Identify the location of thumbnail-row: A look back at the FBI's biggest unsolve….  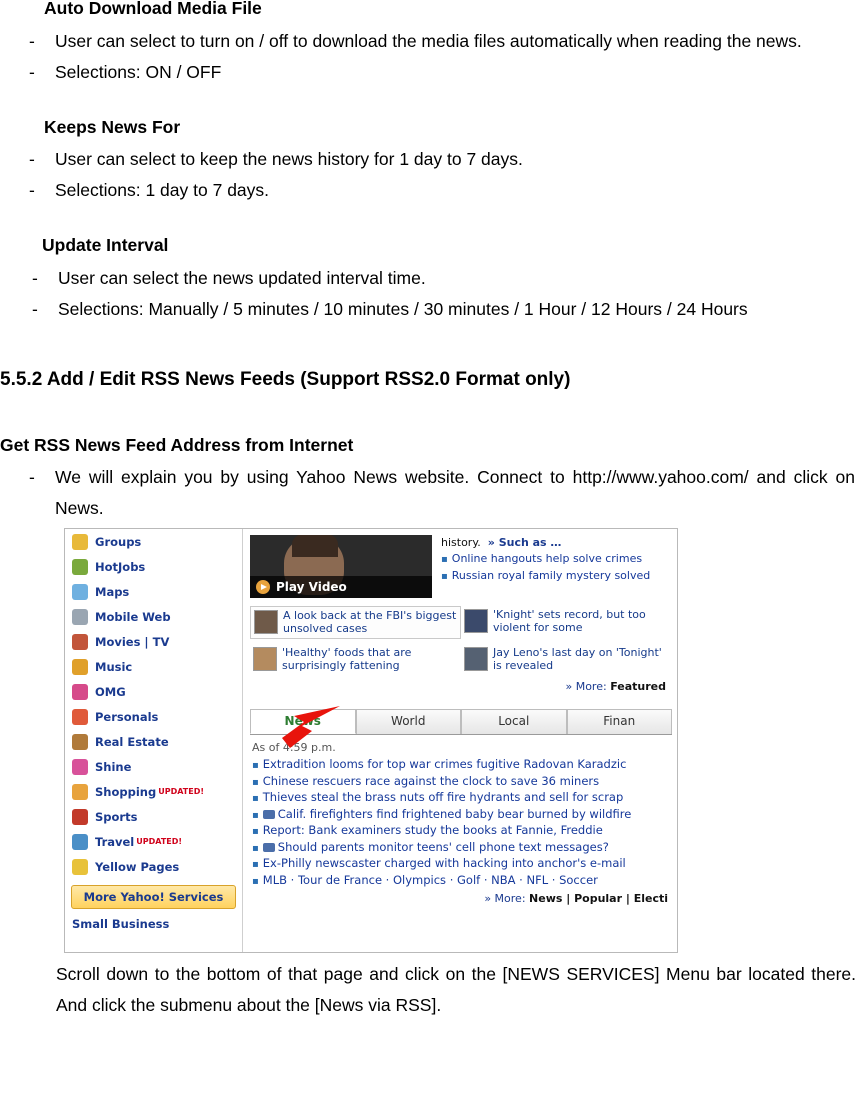
(461, 622).